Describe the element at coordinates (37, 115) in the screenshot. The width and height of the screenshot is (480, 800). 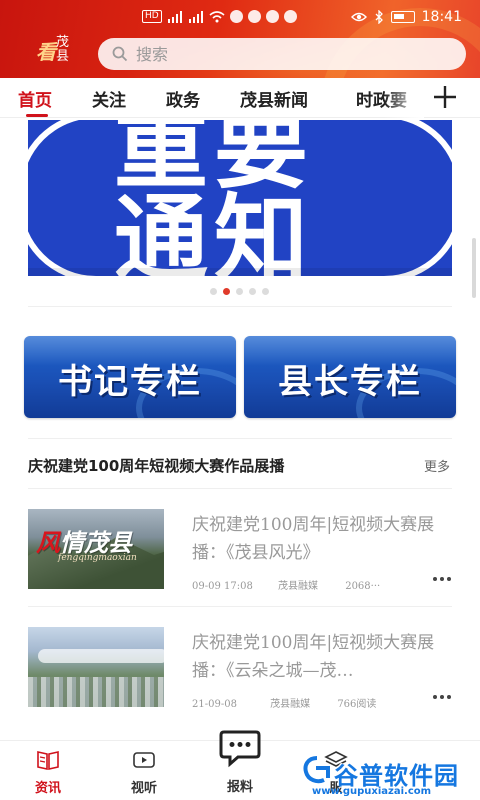
I see `active-tab-indicator` at that location.